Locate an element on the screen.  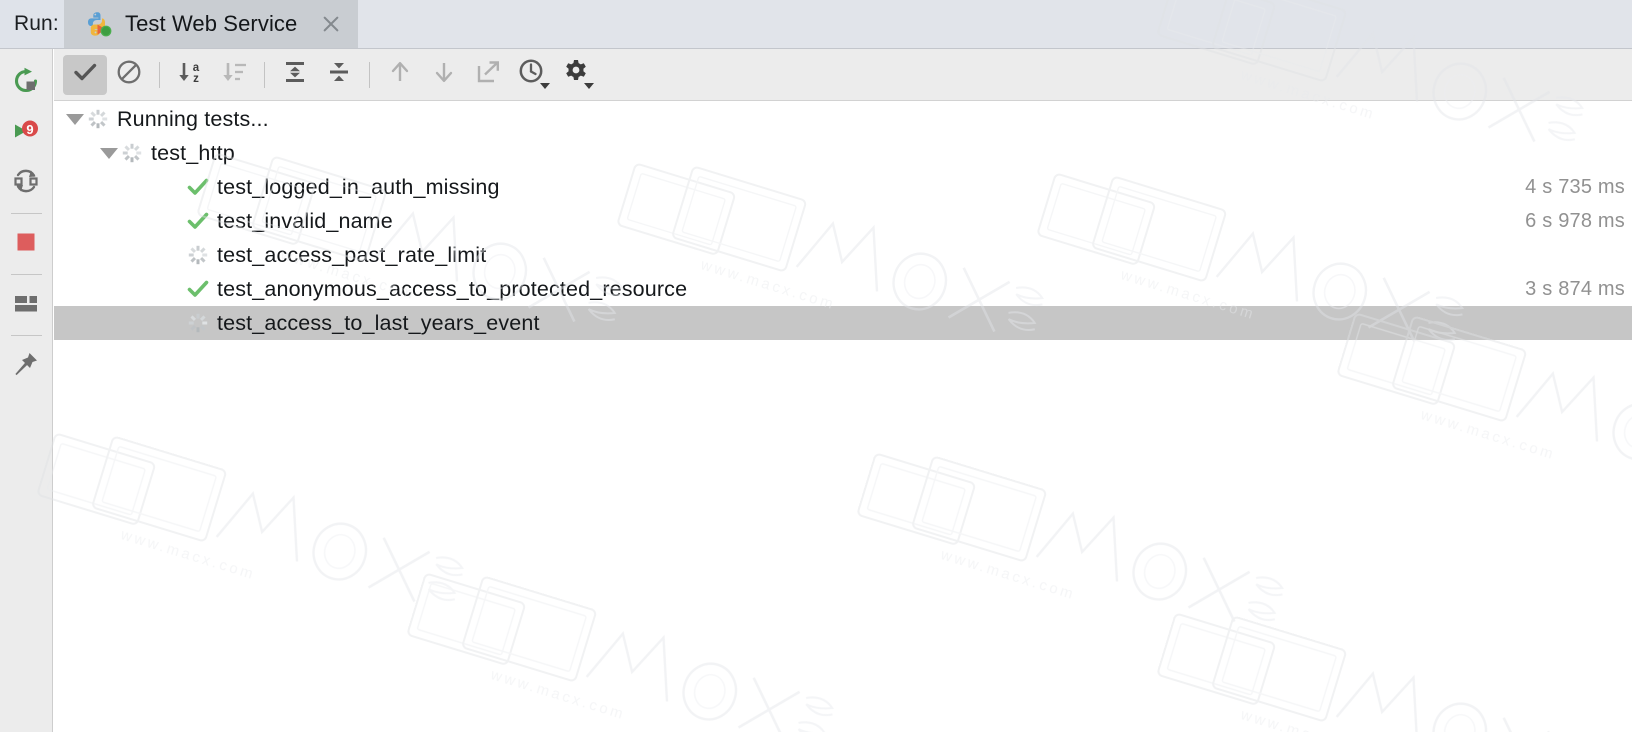
show-passed-toggle is located at coordinates (85, 74).